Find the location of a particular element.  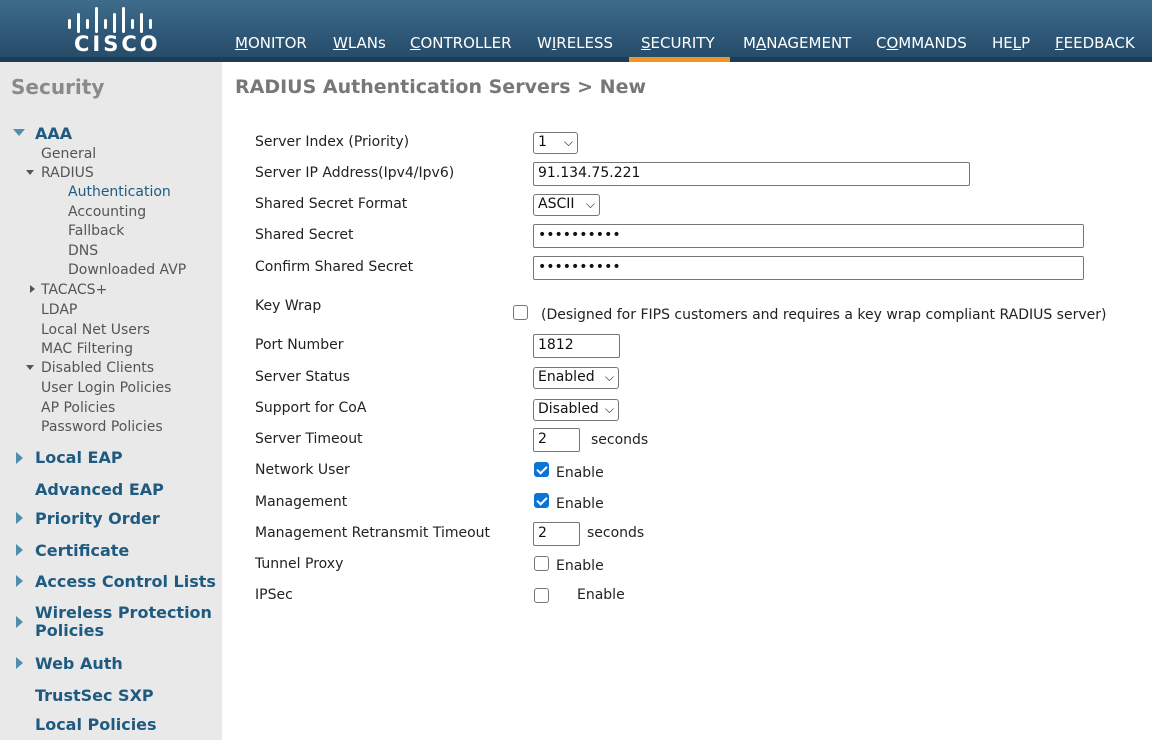

coa-label: Support for CoA is located at coordinates (311, 408).